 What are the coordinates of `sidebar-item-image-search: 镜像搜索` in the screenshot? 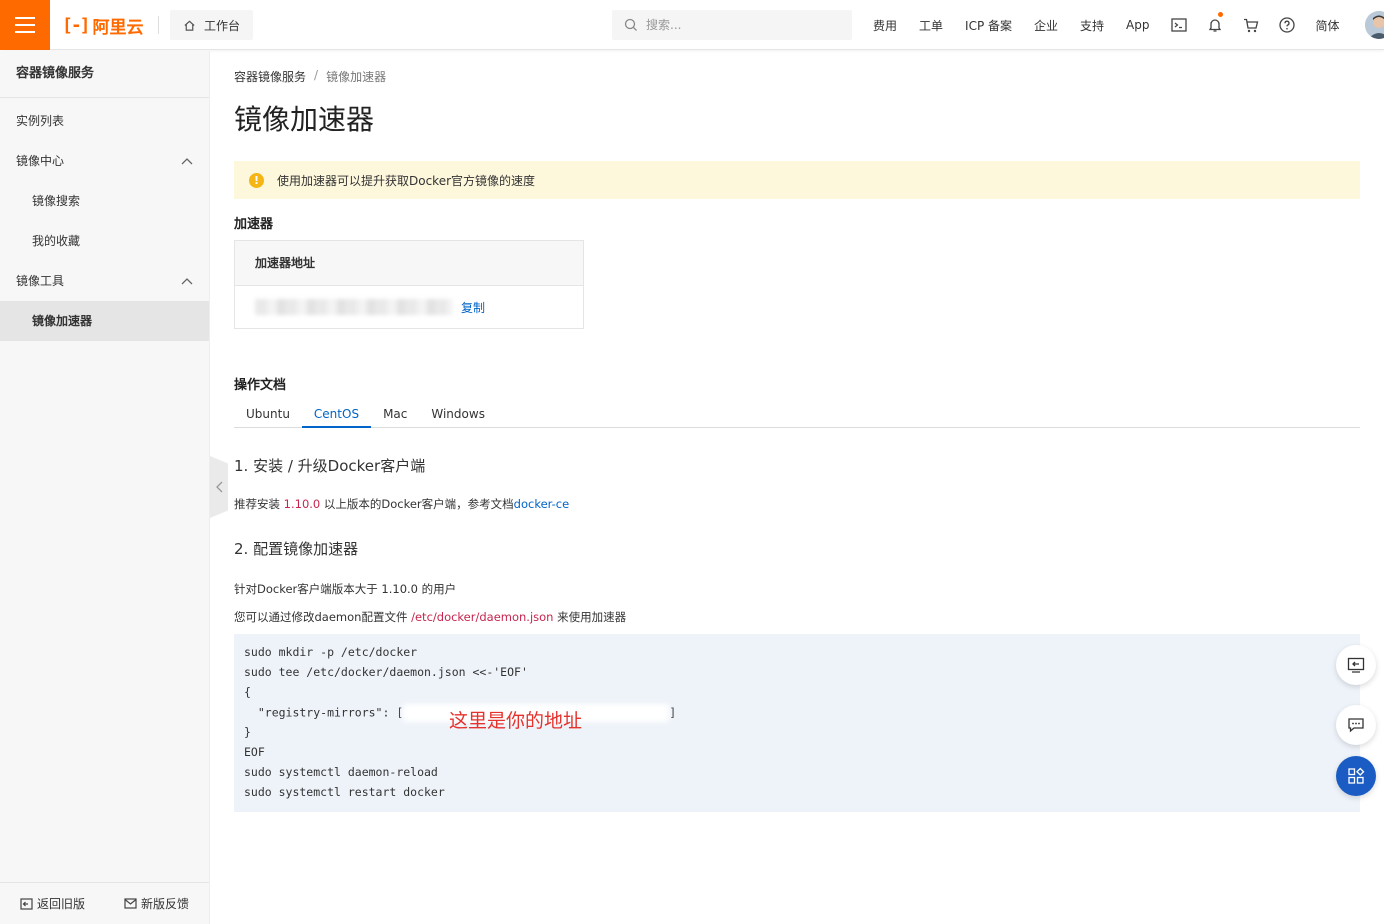 It's located at (104, 201).